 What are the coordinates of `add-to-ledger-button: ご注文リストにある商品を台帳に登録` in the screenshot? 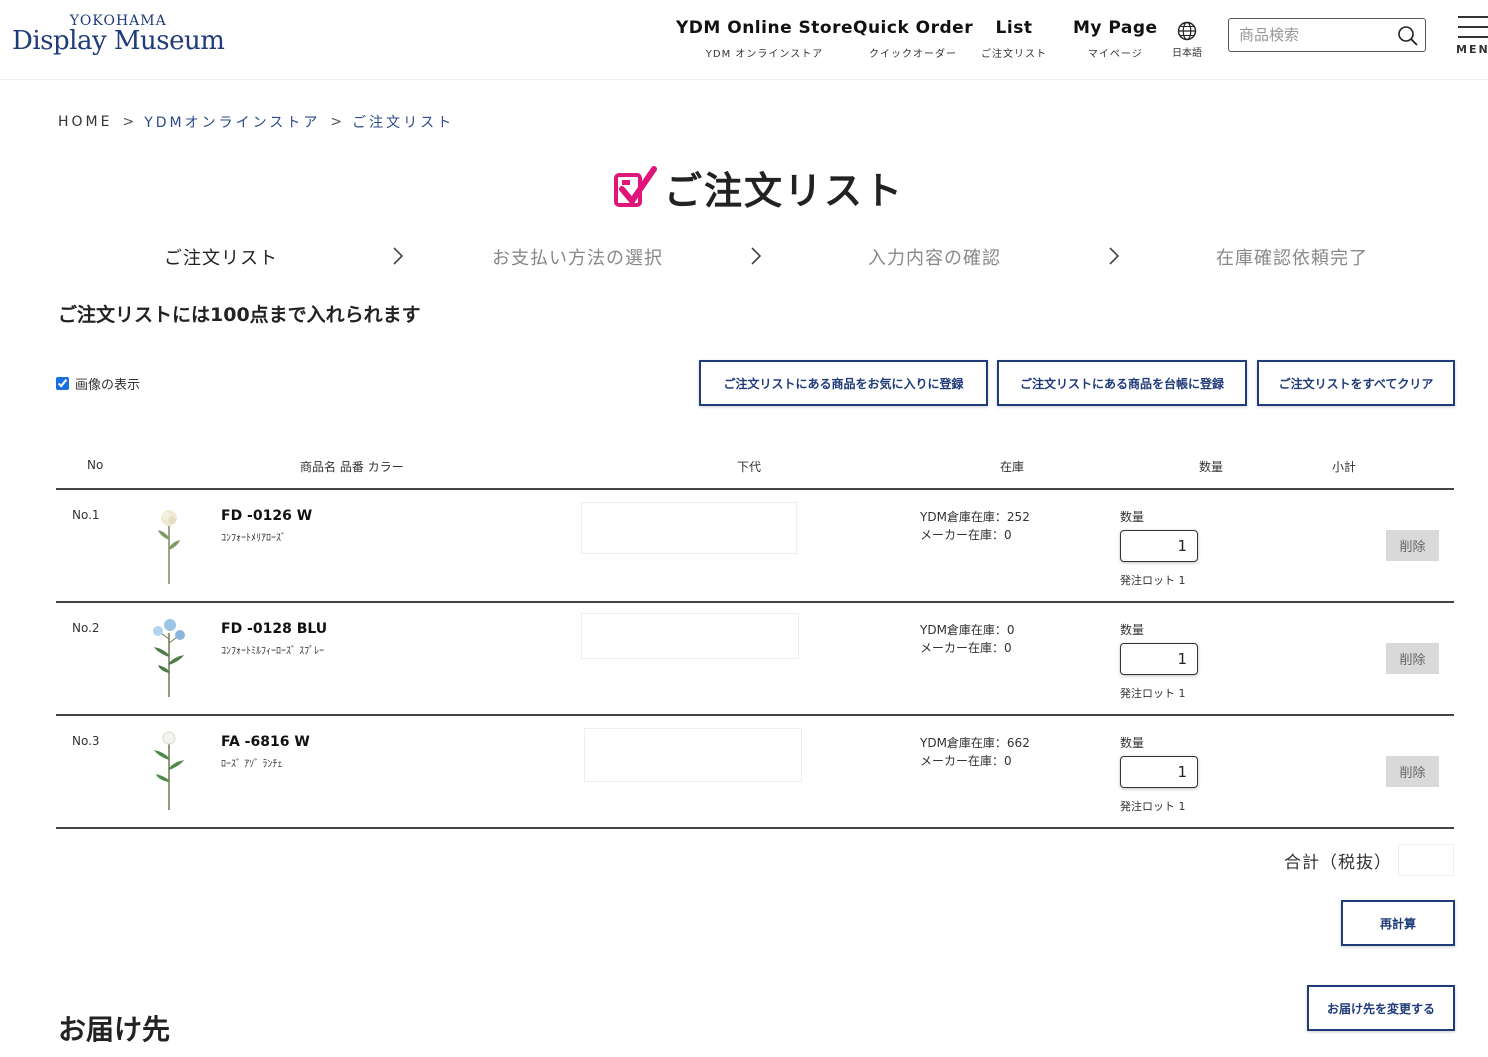 It's located at (1122, 383).